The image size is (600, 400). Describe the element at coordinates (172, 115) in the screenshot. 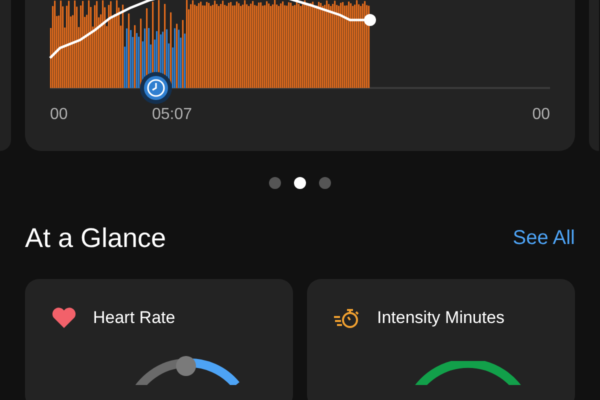

I see `axis-label: 05:07` at that location.